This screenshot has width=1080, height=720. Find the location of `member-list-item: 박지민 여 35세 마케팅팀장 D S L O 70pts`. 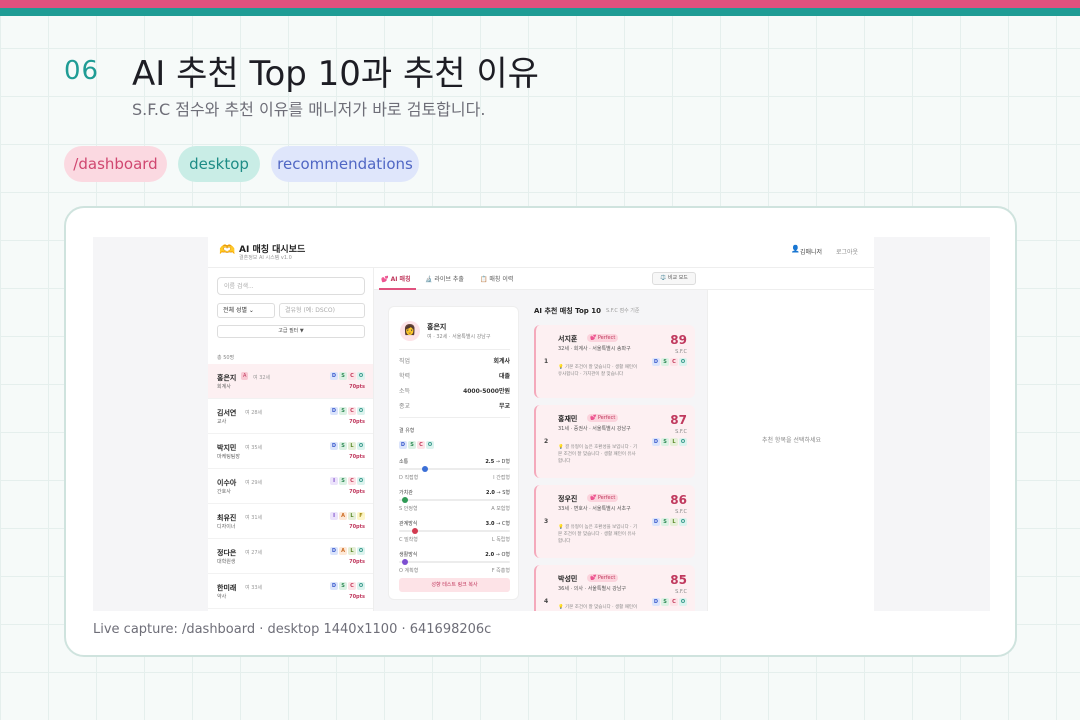

member-list-item: 박지민 여 35세 마케팅팀장 D S L O 70pts is located at coordinates (290, 451).